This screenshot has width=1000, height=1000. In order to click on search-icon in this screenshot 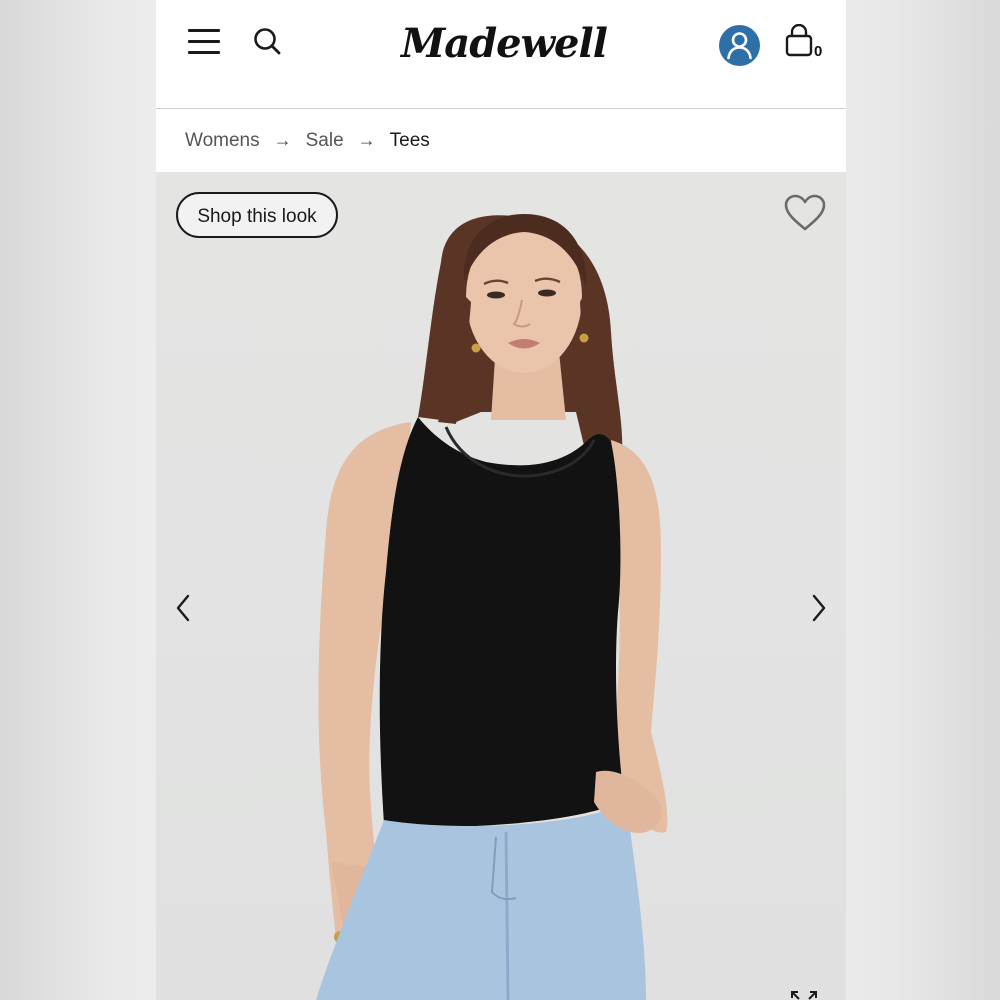, I will do `click(268, 42)`.